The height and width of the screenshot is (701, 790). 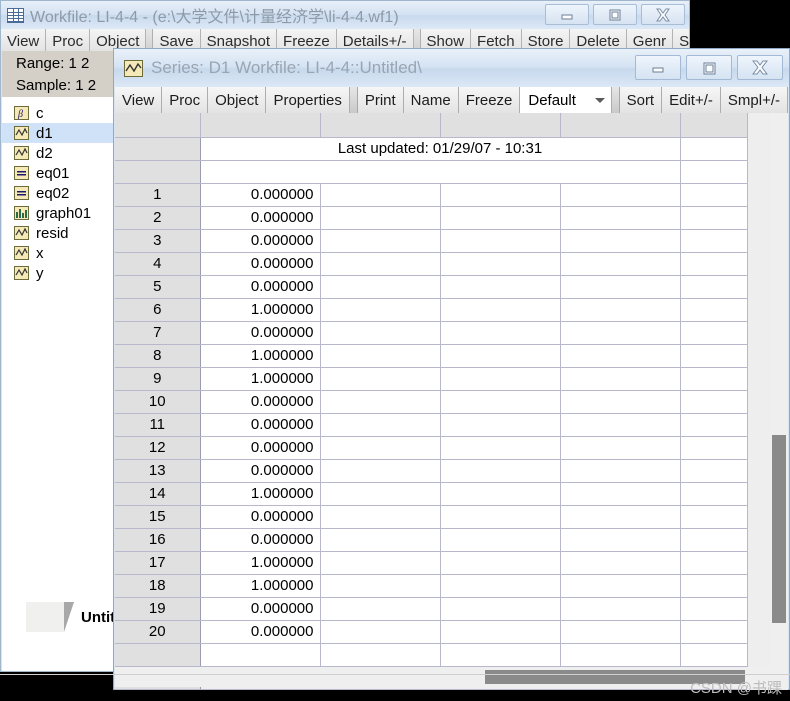 What do you see at coordinates (185, 100) in the screenshot?
I see `series-button-proc: Proc` at bounding box center [185, 100].